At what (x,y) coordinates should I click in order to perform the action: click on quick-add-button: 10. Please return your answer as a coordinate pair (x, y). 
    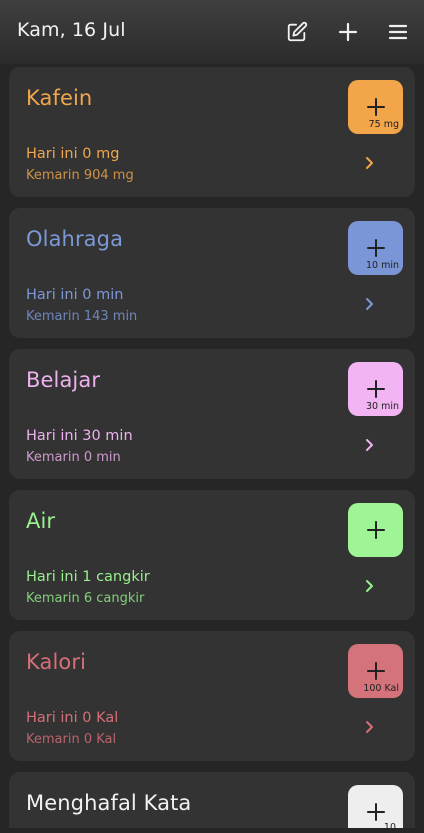
    Looking at the image, I should click on (375, 809).